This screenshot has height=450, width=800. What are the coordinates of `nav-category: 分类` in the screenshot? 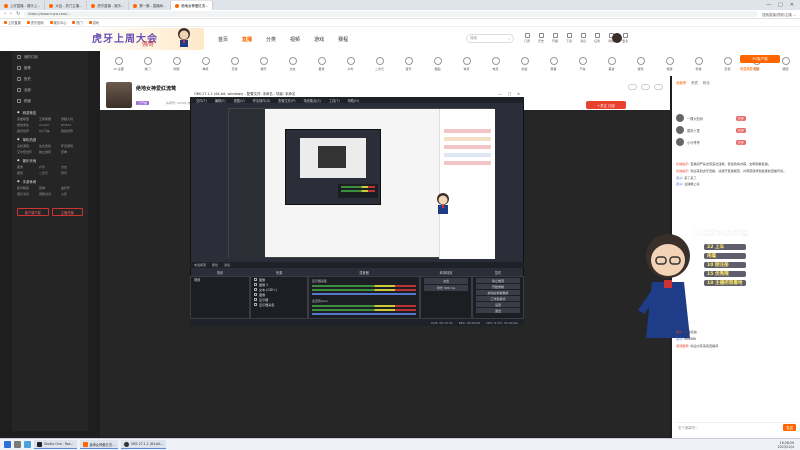 It's located at (271, 39).